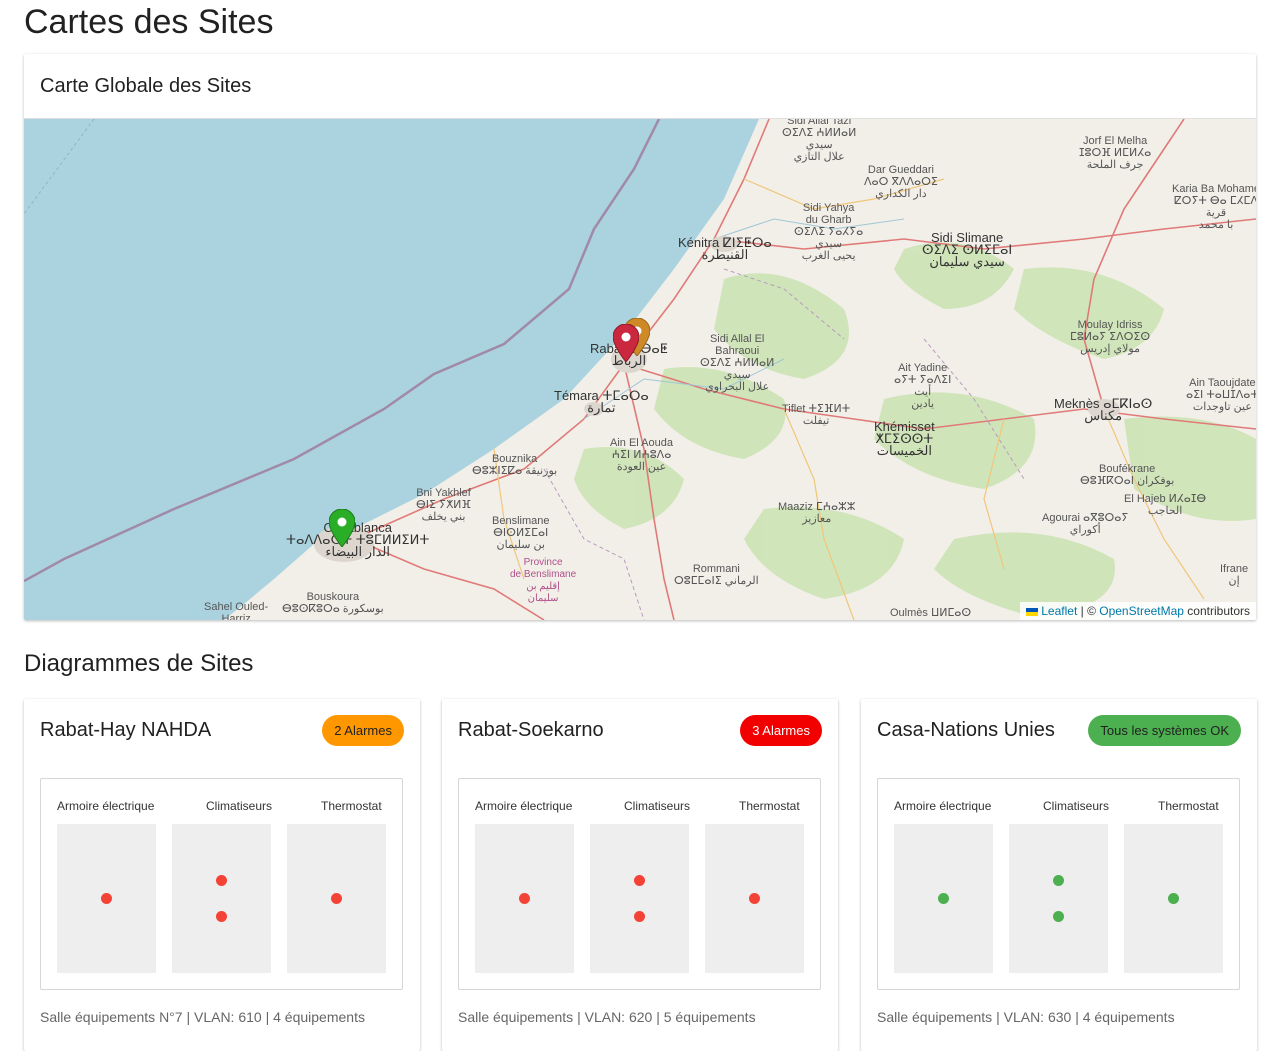  Describe the element at coordinates (358, 539) in the screenshot. I see `map-label-casablanca: Casablanca ⵜⴰⴷⴷⴰⵔⵜ ⵜⵓⵎⵍⵍⵉⵍⵜ الدار البيضاء` at that location.